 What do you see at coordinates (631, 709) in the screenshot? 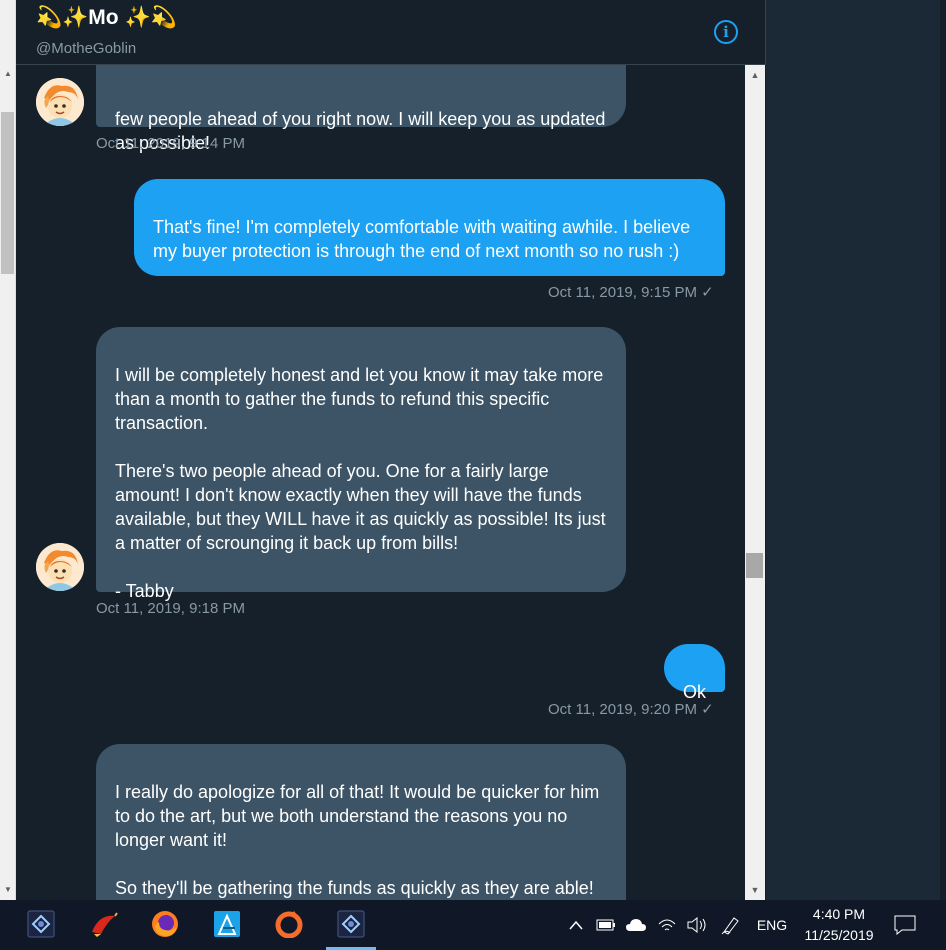
I see `message-timestamp: Oct 11, 2019, 9:20 PM ✓` at bounding box center [631, 709].